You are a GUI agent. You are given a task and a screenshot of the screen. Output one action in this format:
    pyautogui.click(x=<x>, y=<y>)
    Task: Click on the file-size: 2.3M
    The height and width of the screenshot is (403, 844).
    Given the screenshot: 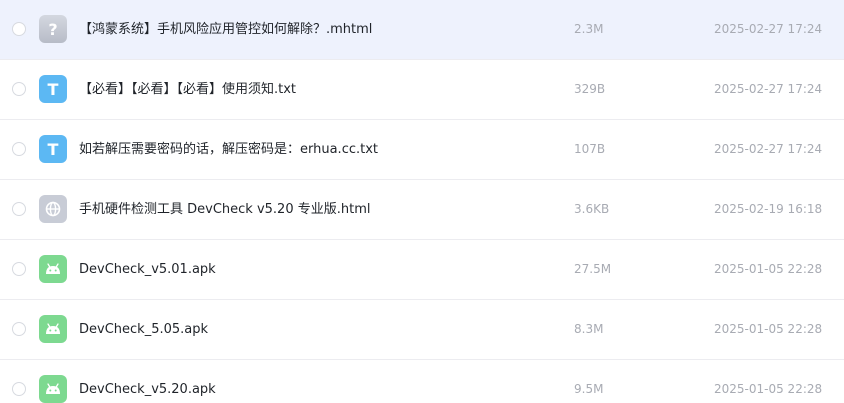 What is the action you would take?
    pyautogui.click(x=589, y=29)
    